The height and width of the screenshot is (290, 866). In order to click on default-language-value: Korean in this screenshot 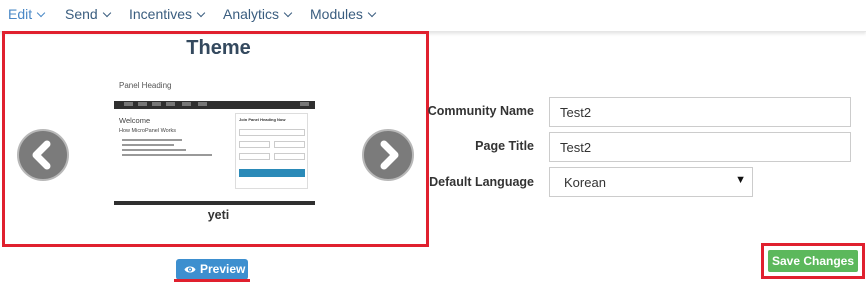, I will do `click(585, 182)`.